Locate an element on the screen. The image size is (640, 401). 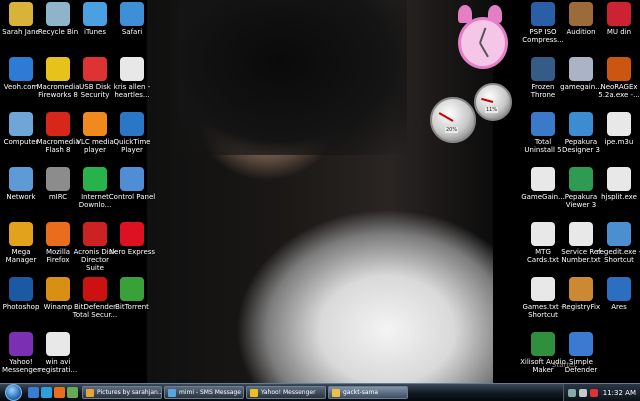
desktop-icon: BitTorrent is located at coordinates (132, 294).